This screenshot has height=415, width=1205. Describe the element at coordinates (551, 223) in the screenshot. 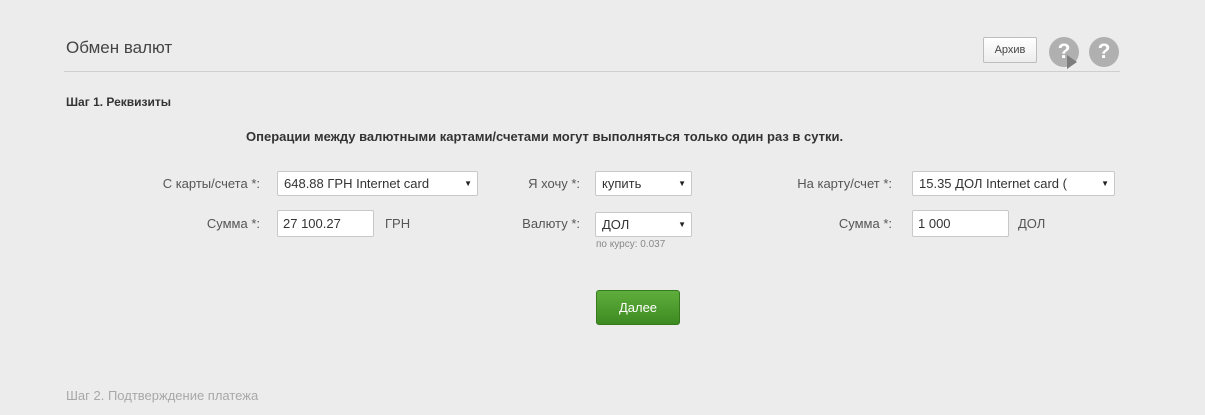

I see `currency-label: Валюту *:` at that location.